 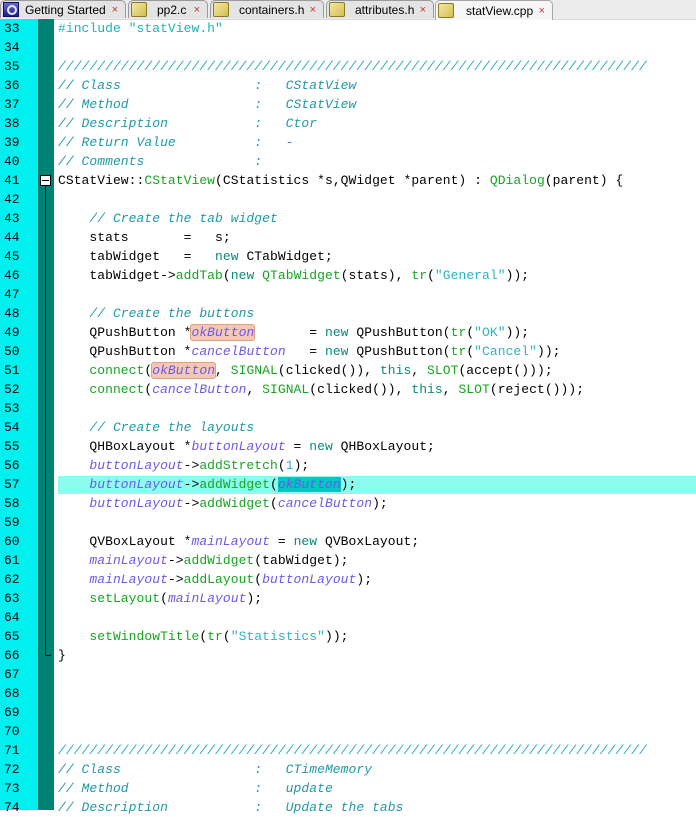 What do you see at coordinates (348, 427) in the screenshot?
I see `code-line: 54 // Create the layouts` at bounding box center [348, 427].